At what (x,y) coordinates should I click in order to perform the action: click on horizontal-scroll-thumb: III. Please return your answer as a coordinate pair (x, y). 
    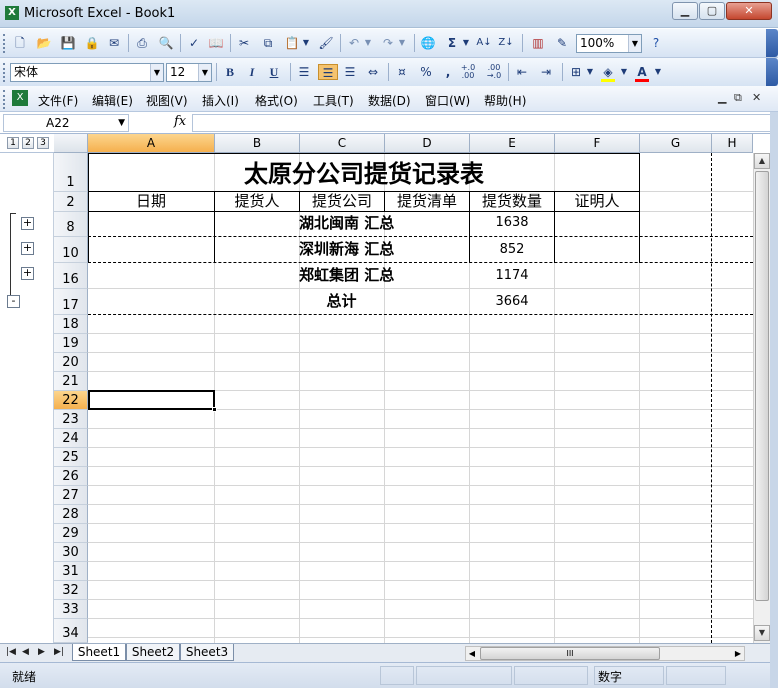
    Looking at the image, I should click on (570, 653).